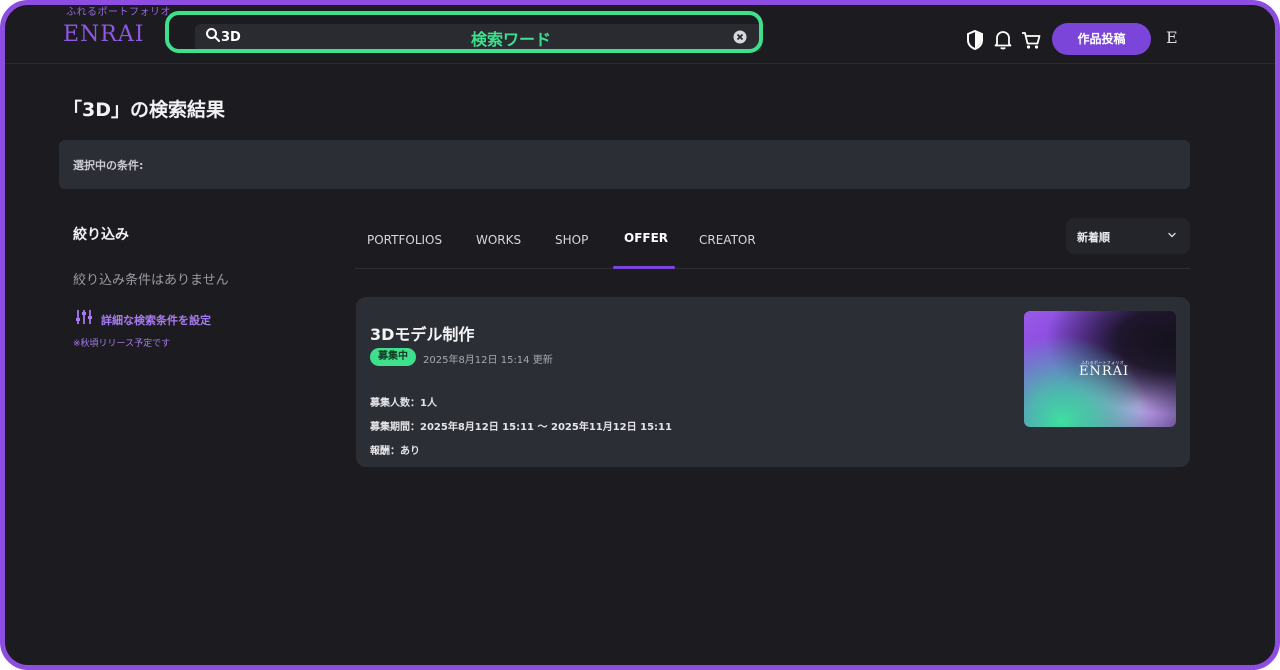 This screenshot has width=1280, height=670. What do you see at coordinates (122, 344) in the screenshot?
I see `advanced-search-note: ※秋頃リリース予定です` at bounding box center [122, 344].